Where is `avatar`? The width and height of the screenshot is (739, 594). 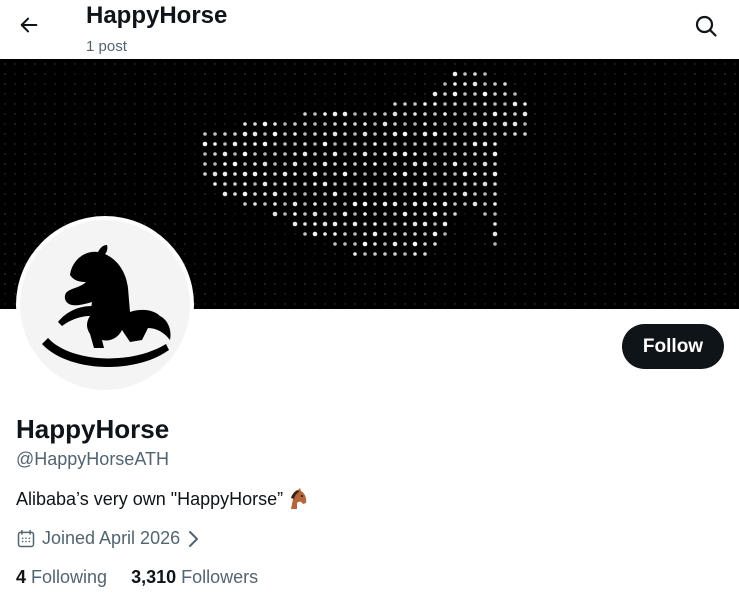
avatar is located at coordinates (105, 305).